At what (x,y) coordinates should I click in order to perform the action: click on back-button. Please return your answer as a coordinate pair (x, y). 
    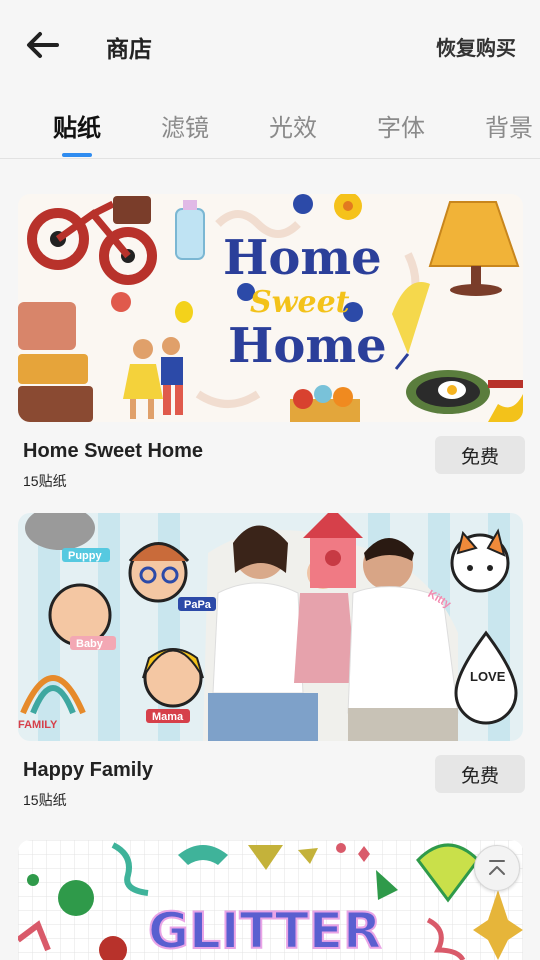
    Looking at the image, I should click on (42, 45).